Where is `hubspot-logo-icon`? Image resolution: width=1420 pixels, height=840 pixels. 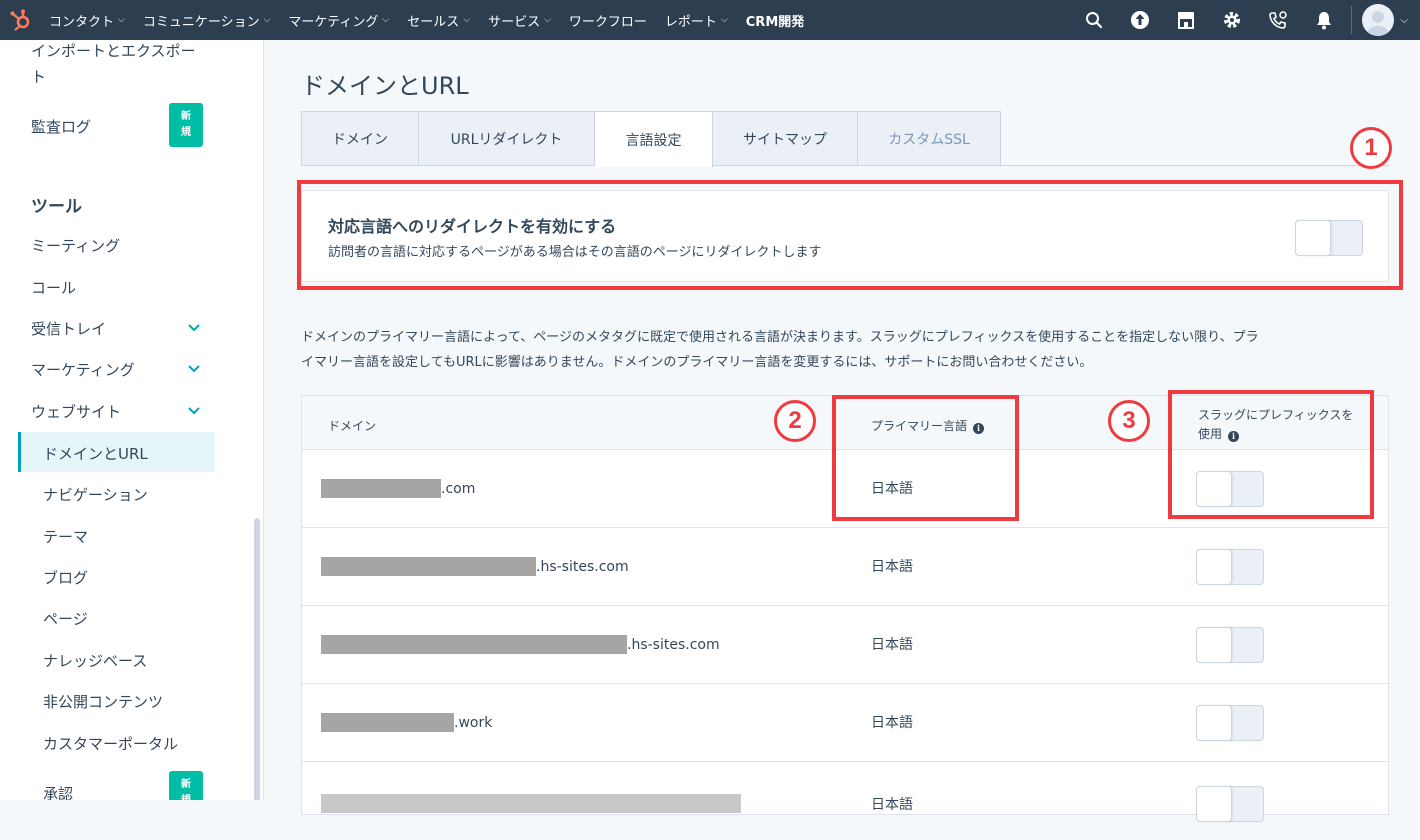 hubspot-logo-icon is located at coordinates (20, 20).